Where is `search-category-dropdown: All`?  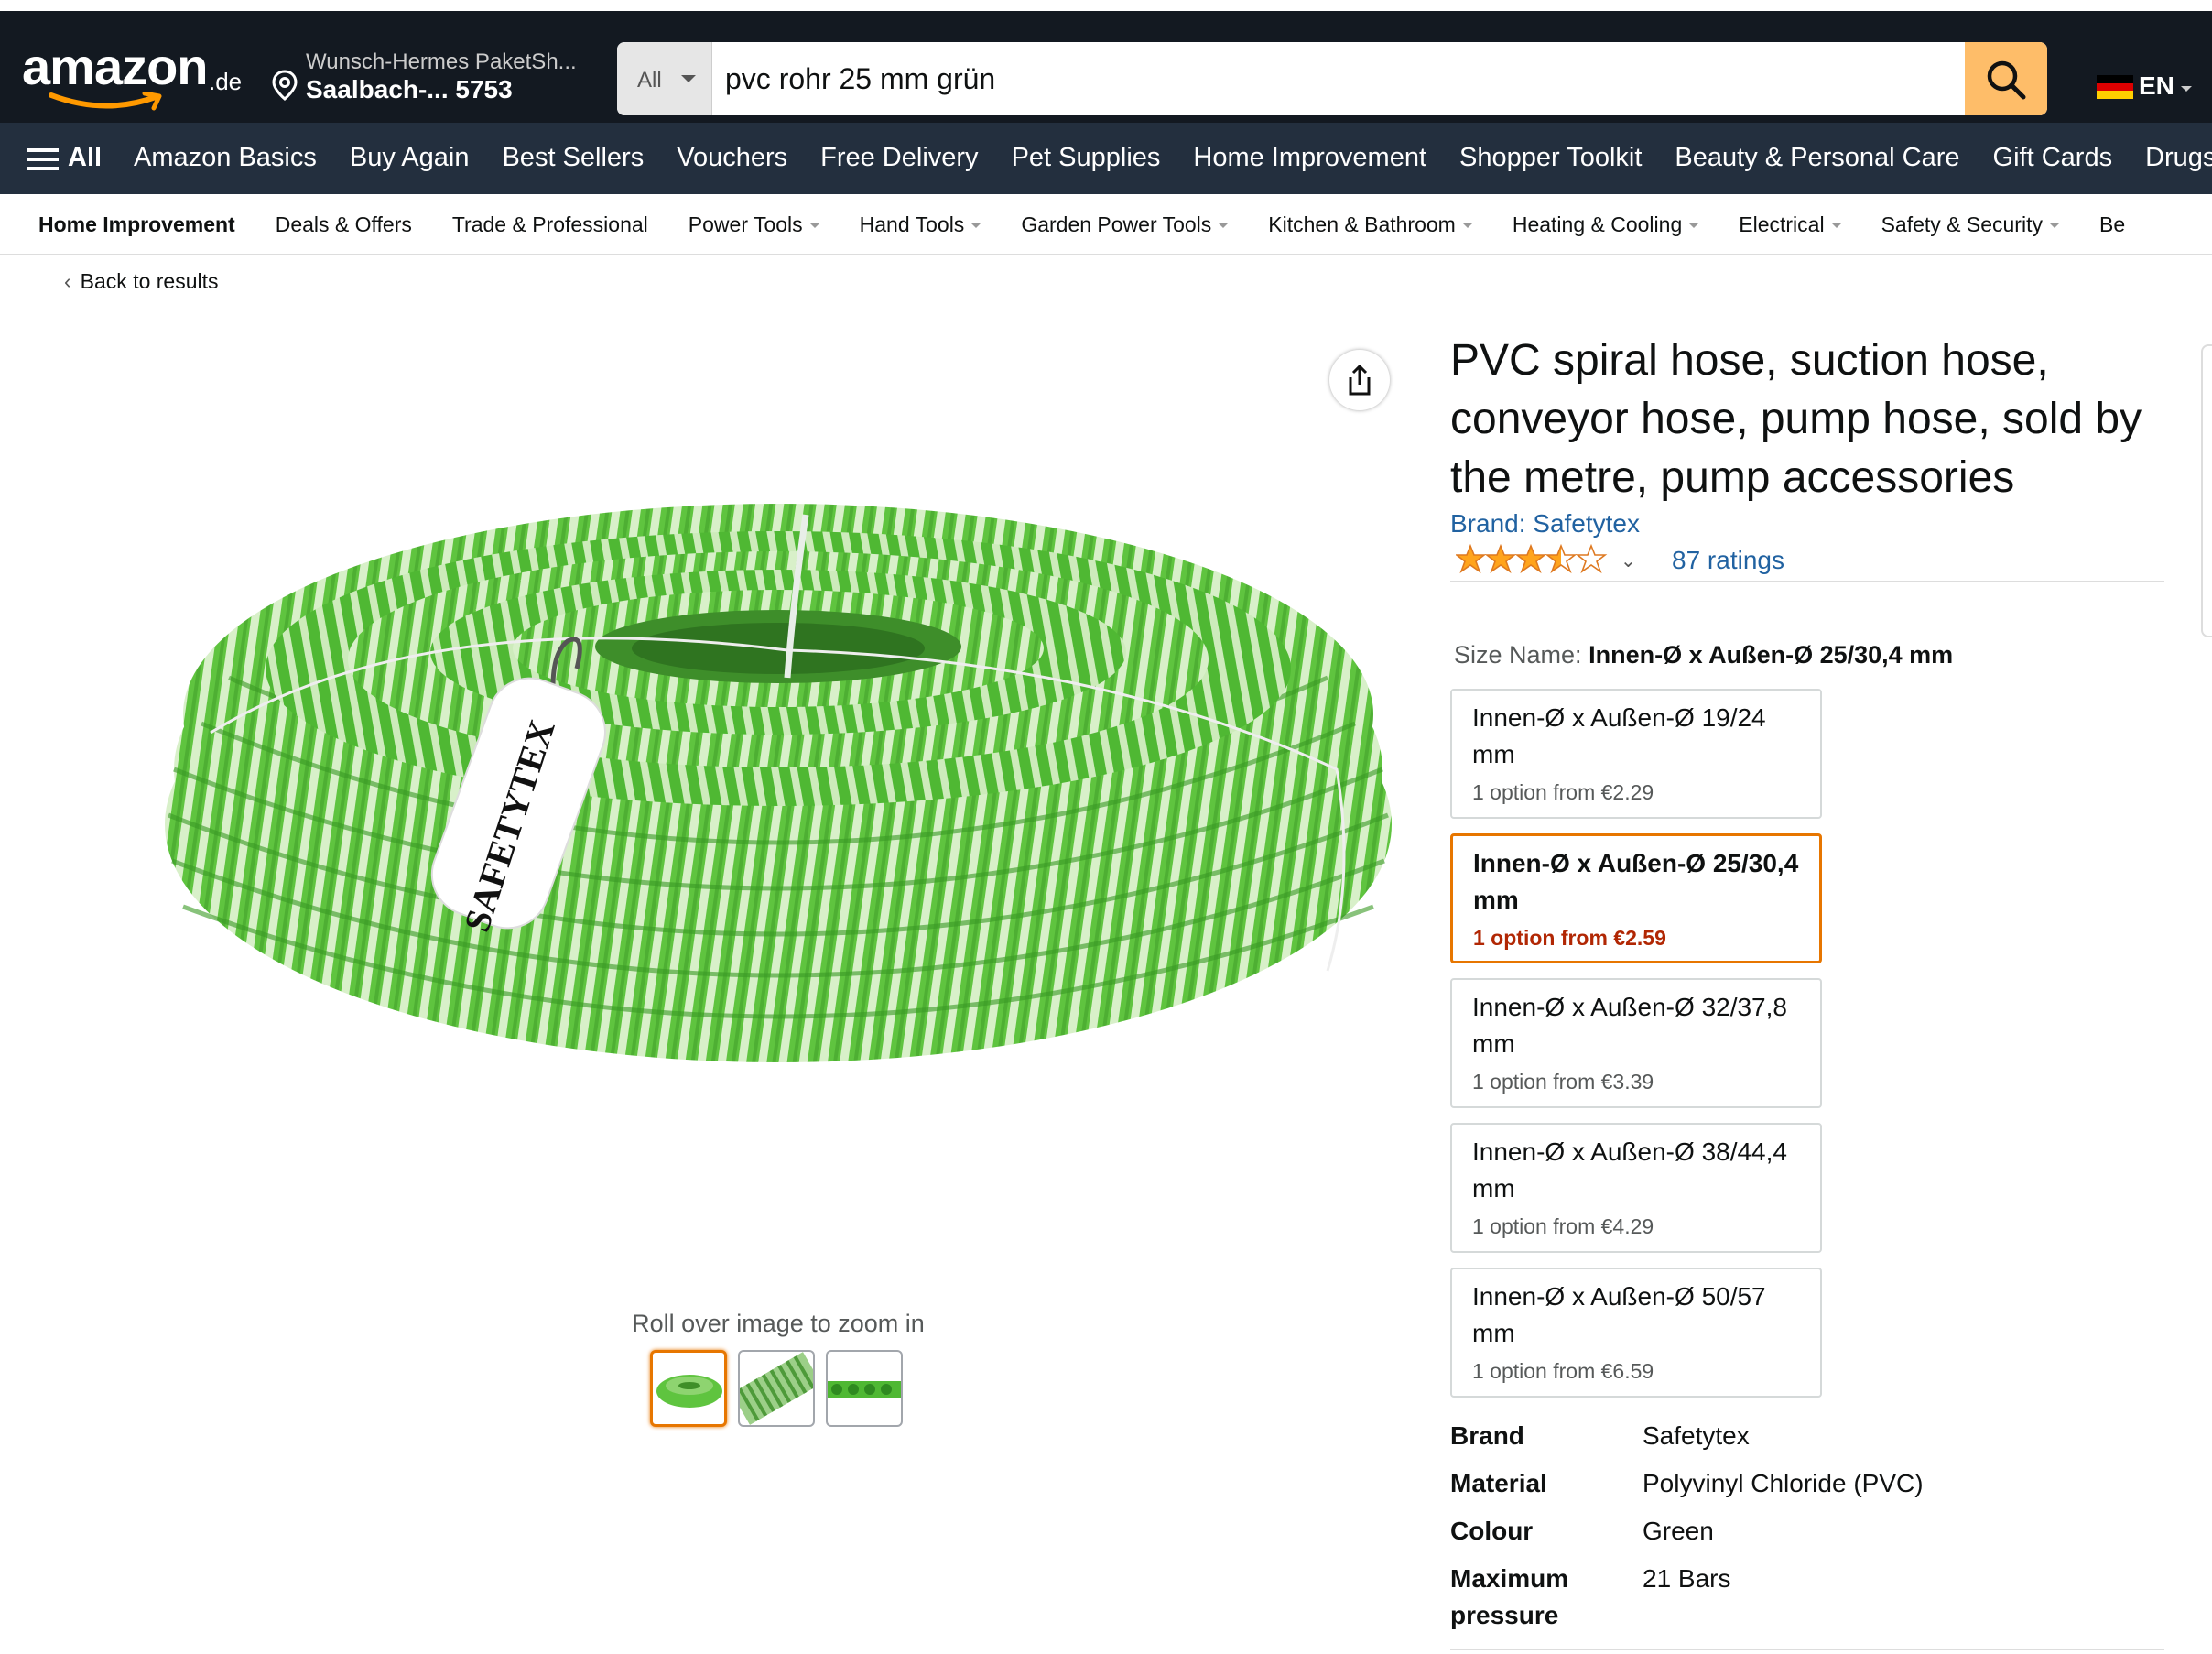 search-category-dropdown: All is located at coordinates (664, 78).